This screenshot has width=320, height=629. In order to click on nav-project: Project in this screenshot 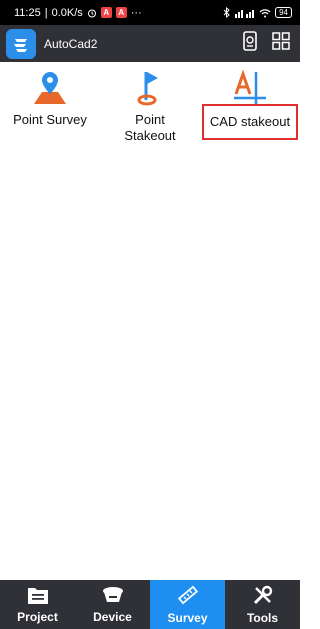, I will do `click(37, 604)`.